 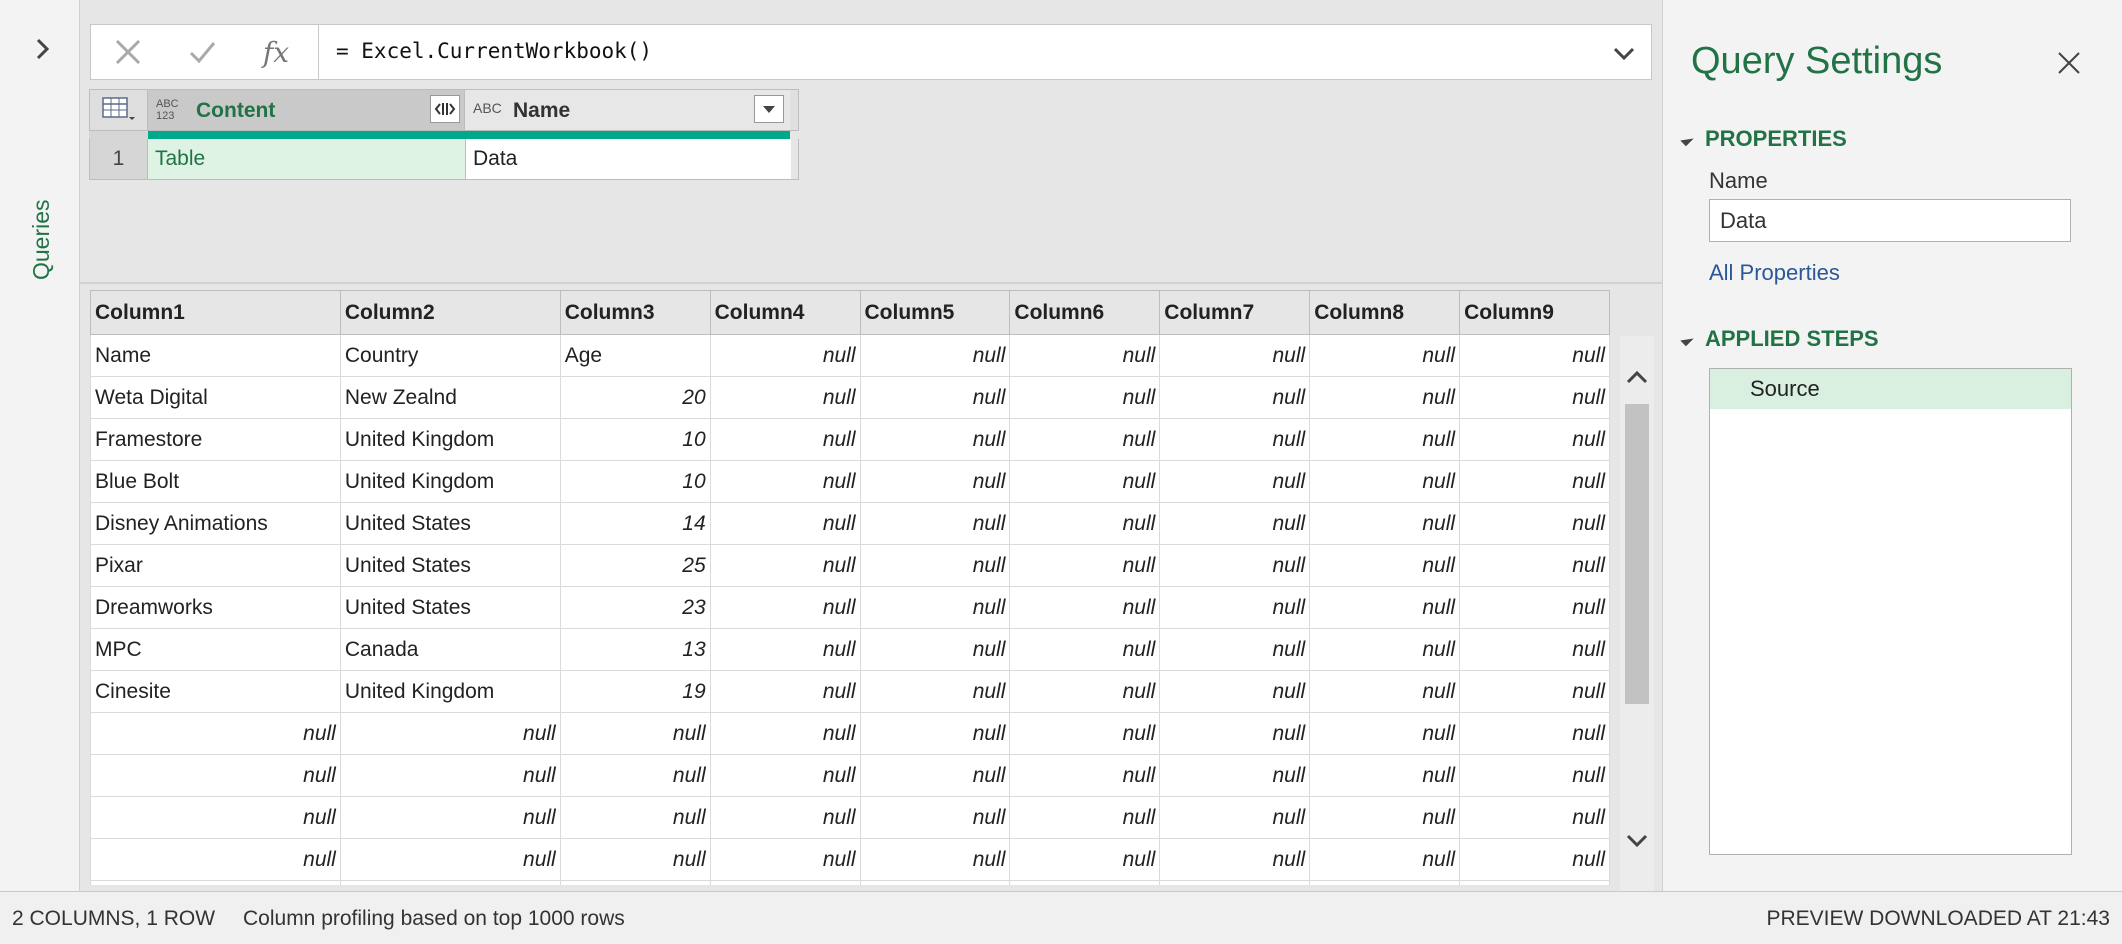 What do you see at coordinates (635, 607) in the screenshot?
I see `table-cell: 23` at bounding box center [635, 607].